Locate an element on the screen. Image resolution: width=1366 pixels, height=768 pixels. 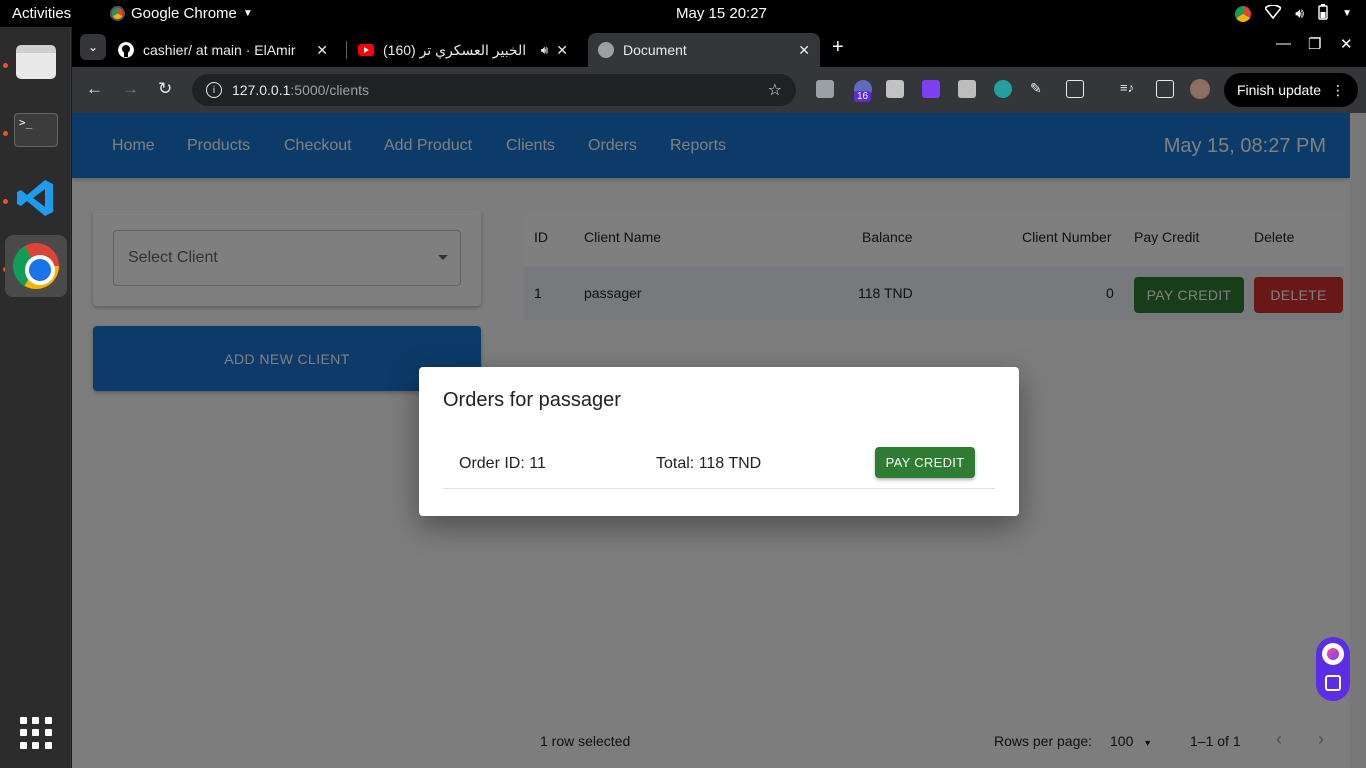
finish-update-label: Finish update is located at coordinates (1279, 90).